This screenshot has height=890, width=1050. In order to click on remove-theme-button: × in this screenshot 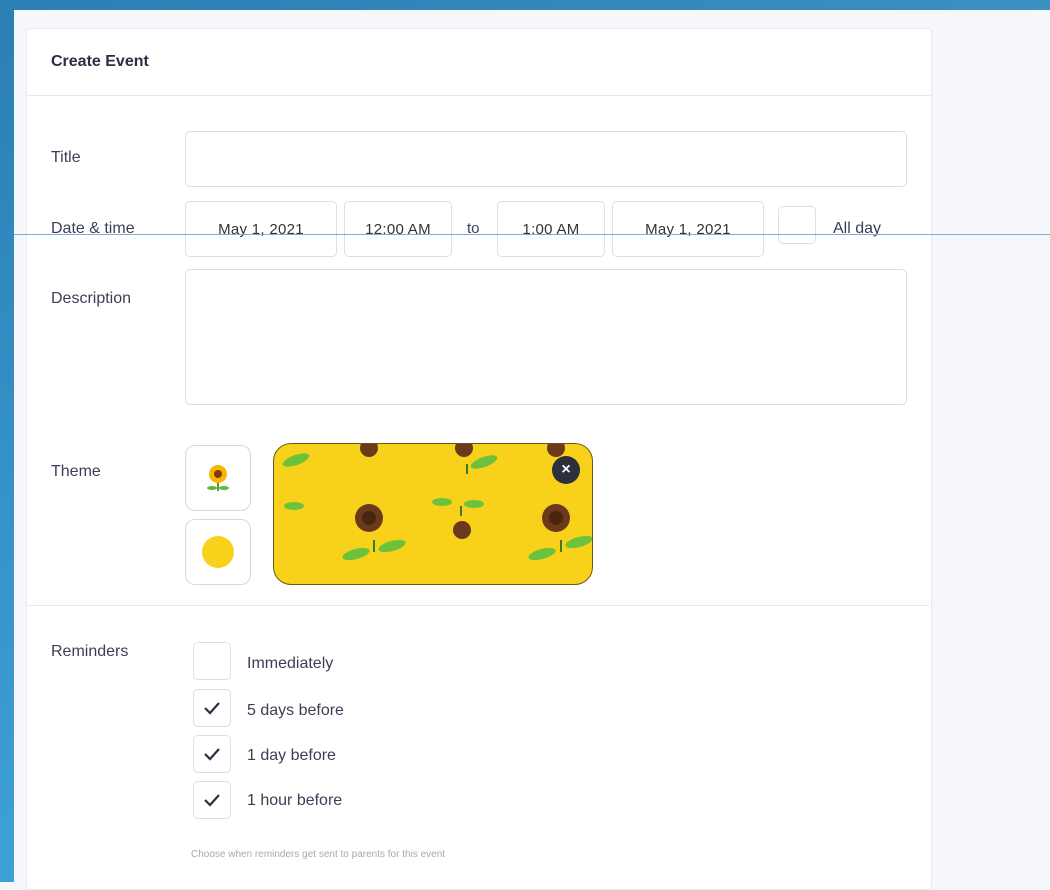, I will do `click(566, 470)`.